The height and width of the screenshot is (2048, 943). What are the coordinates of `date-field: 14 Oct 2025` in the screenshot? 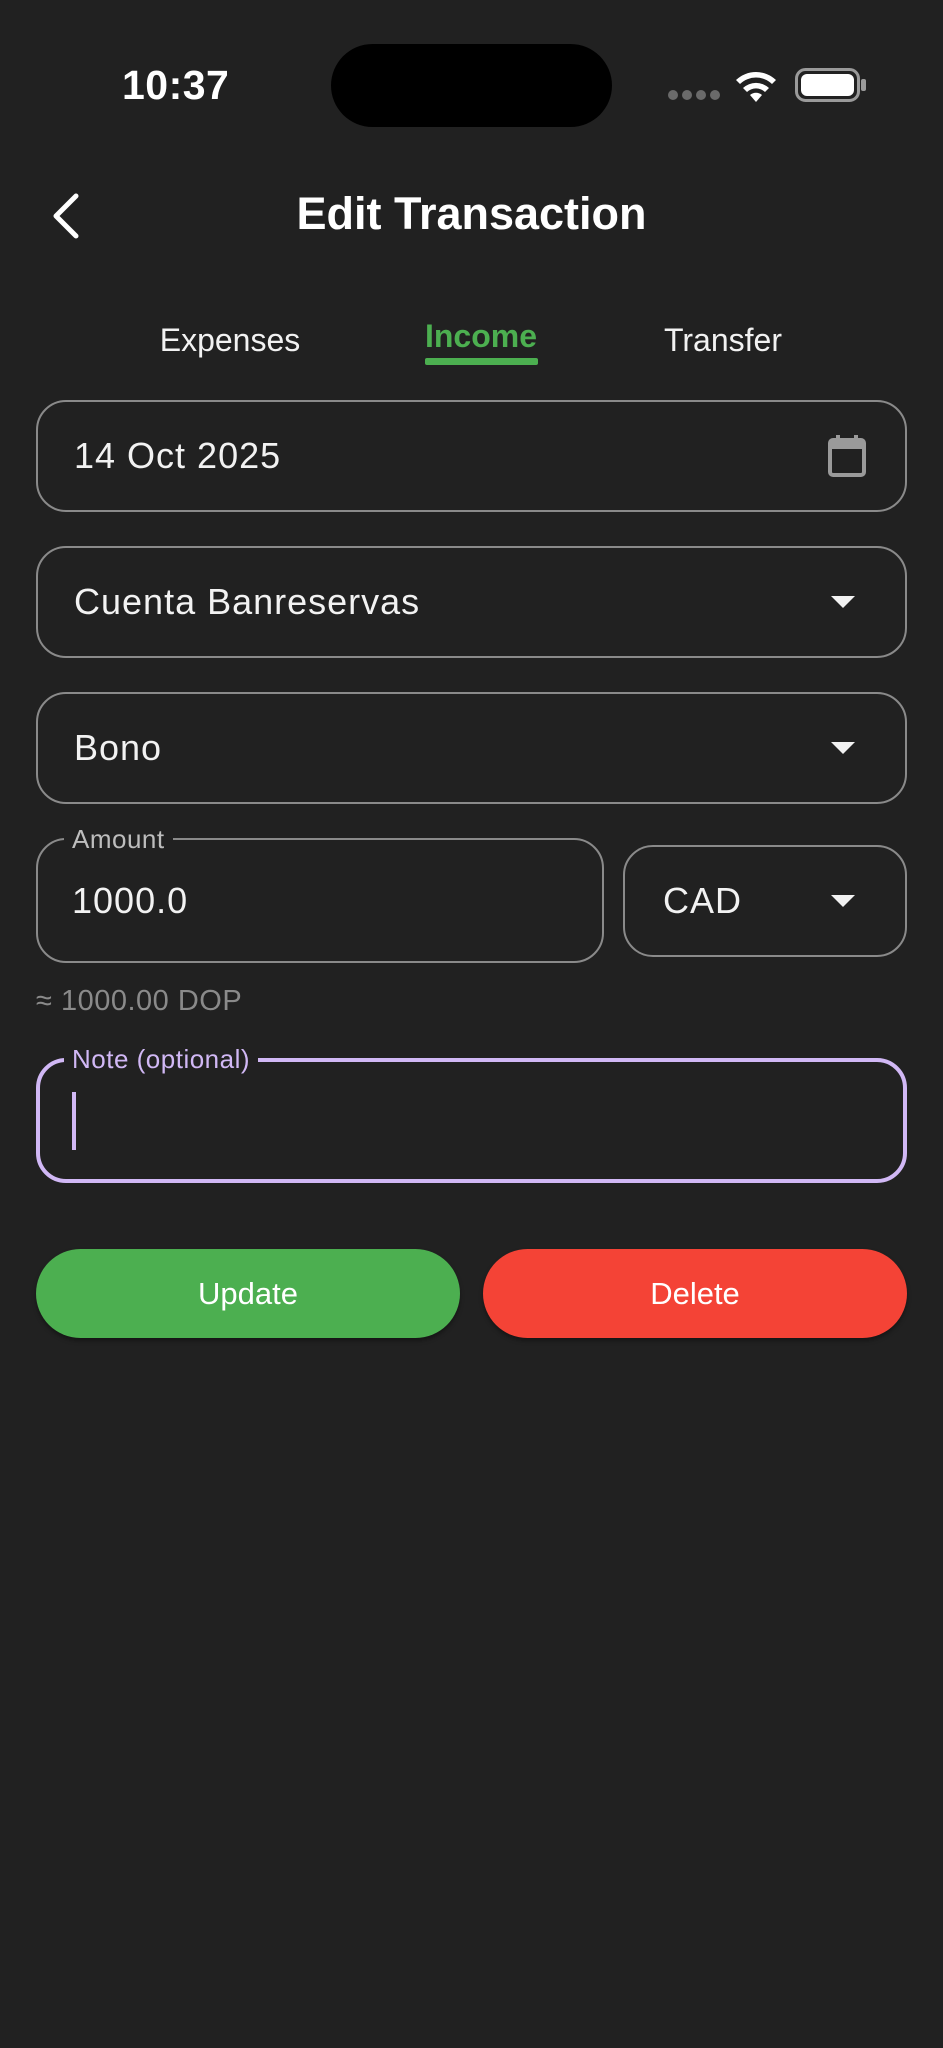 It's located at (471, 456).